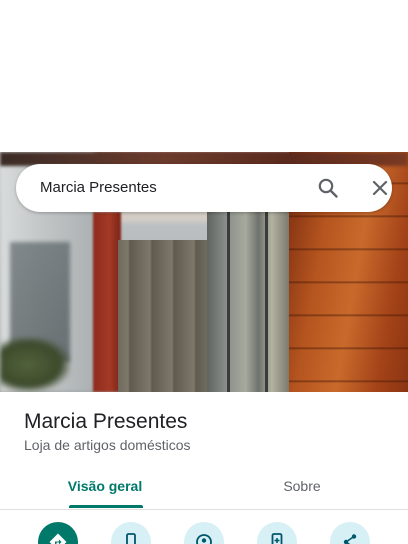 The image size is (408, 544). What do you see at coordinates (131, 538) in the screenshot?
I see `phone-icon` at bounding box center [131, 538].